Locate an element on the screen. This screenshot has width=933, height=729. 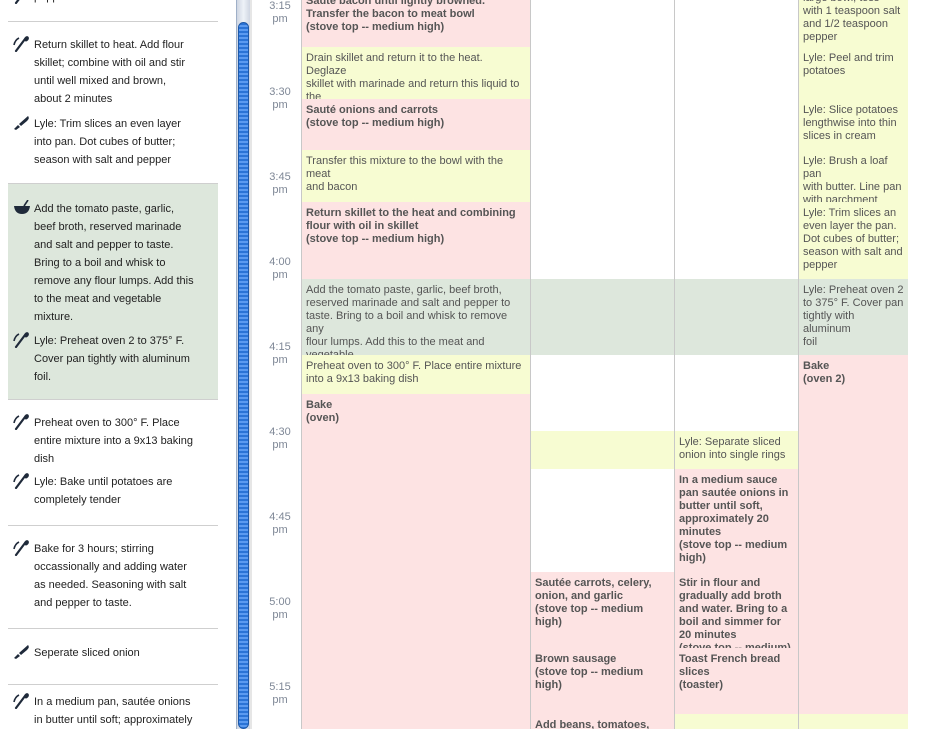
task-line: Return skillet to the heat and combining is located at coordinates (411, 213).